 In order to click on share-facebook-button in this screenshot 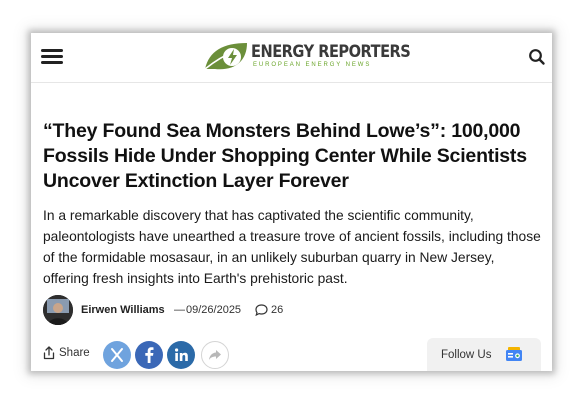, I will do `click(149, 355)`.